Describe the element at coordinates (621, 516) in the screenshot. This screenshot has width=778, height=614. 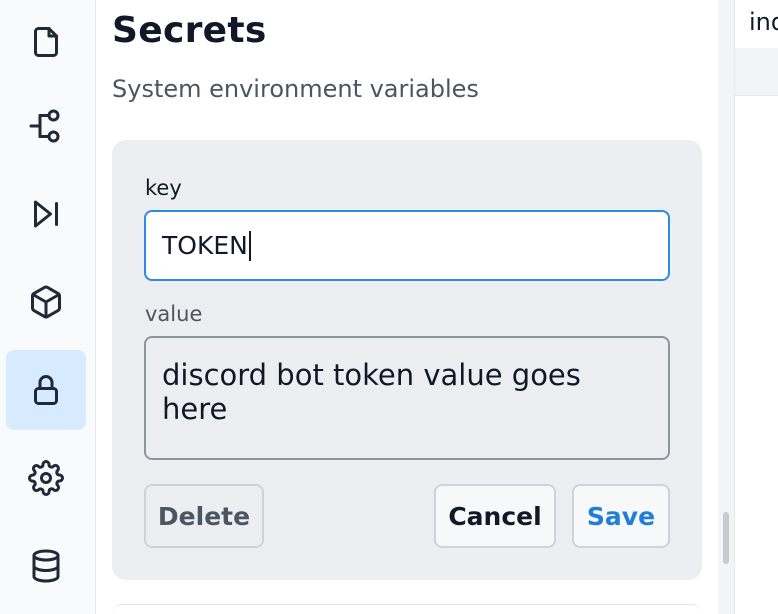
I see `save-button: Save` at that location.